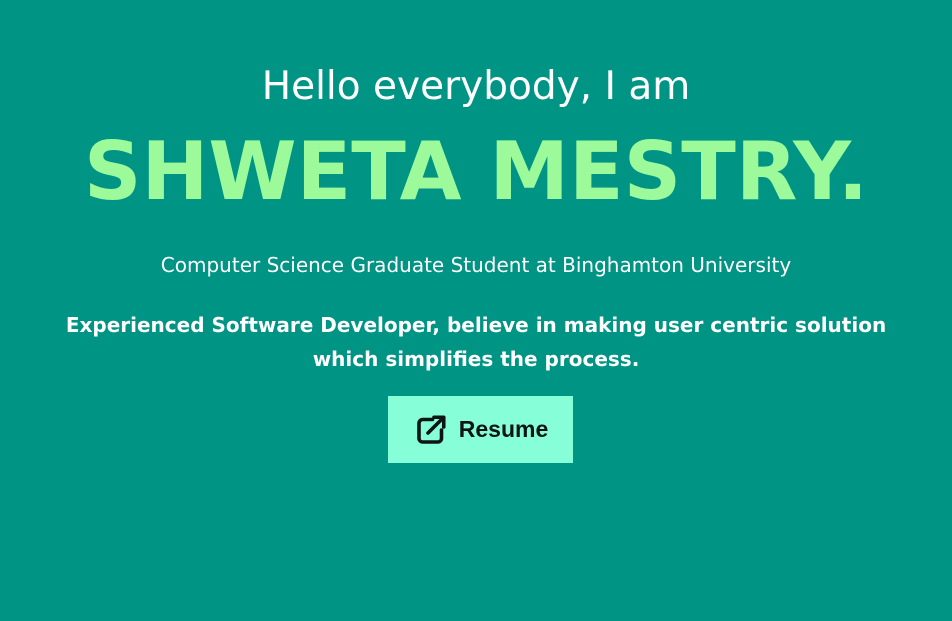  Describe the element at coordinates (476, 86) in the screenshot. I see `greeting-heading: Hello everybody, I am` at that location.